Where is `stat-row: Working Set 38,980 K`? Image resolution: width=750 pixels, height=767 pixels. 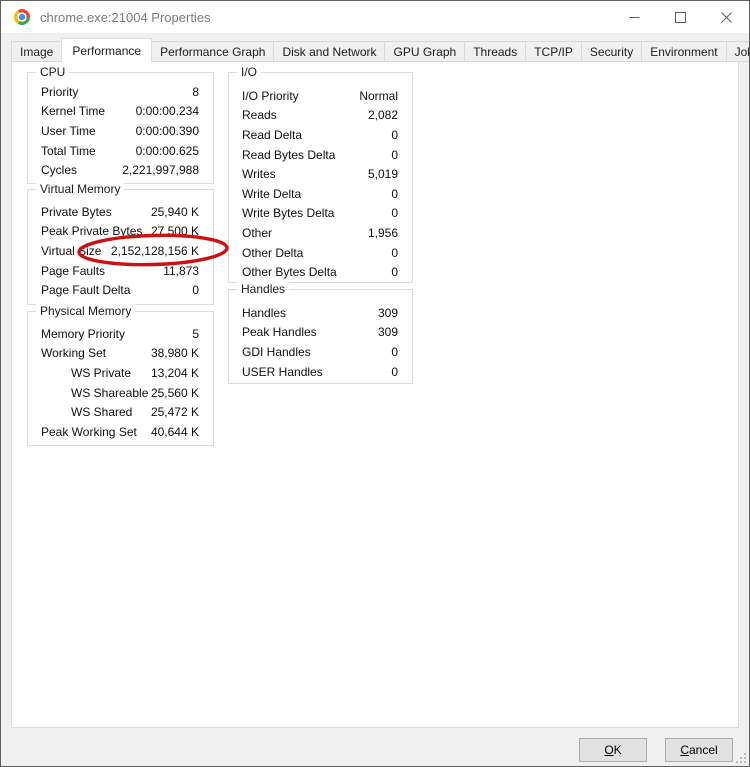 stat-row: Working Set 38,980 K is located at coordinates (120, 354).